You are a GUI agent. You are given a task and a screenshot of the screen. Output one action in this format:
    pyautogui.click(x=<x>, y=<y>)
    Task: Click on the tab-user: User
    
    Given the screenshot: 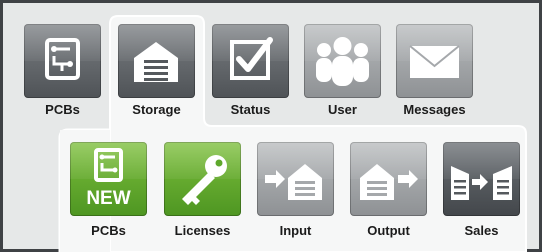 What is the action you would take?
    pyautogui.click(x=342, y=70)
    